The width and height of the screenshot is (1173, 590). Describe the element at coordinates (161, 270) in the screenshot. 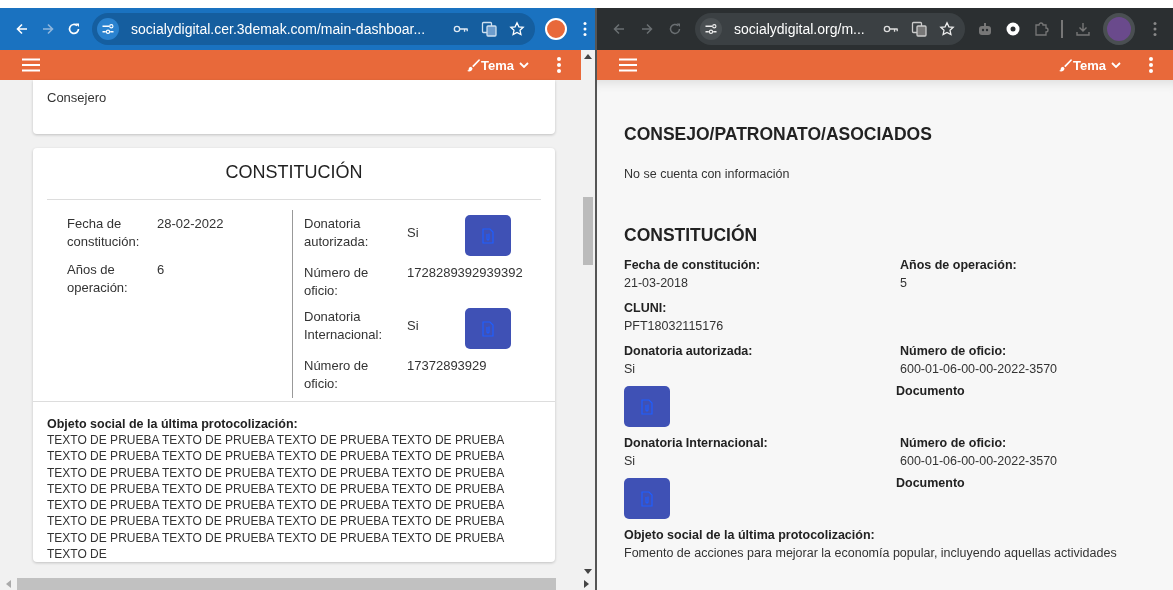

I see `field-value: 6` at that location.